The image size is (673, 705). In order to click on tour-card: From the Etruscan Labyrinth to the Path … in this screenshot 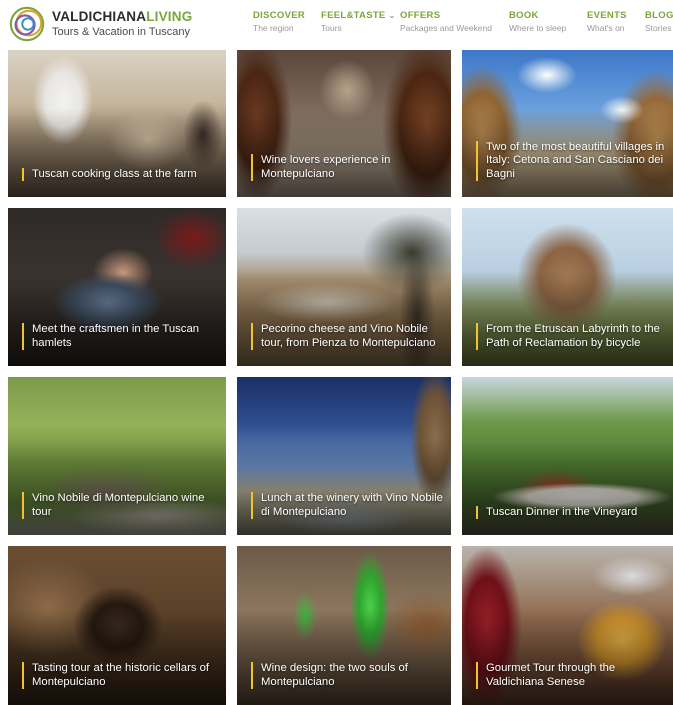, I will do `click(567, 287)`.